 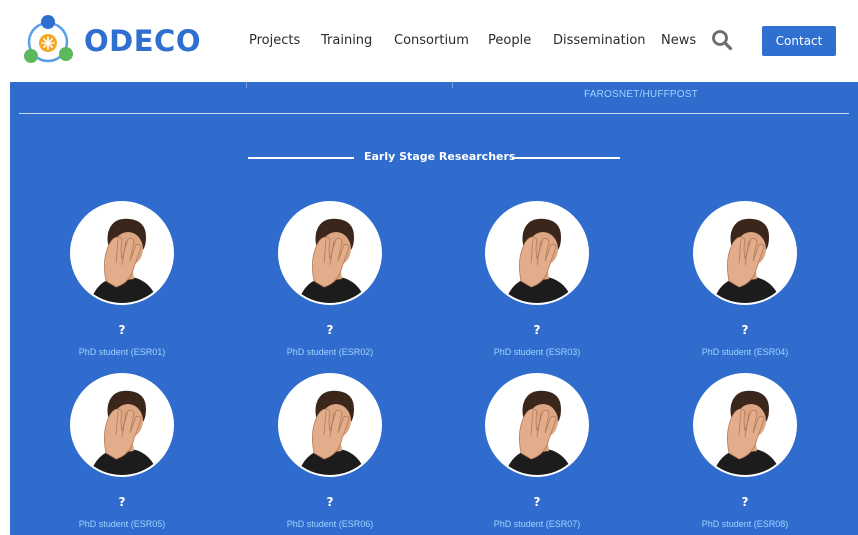 I want to click on image-credit: FAROSNET/HUFFPOST, so click(x=641, y=94).